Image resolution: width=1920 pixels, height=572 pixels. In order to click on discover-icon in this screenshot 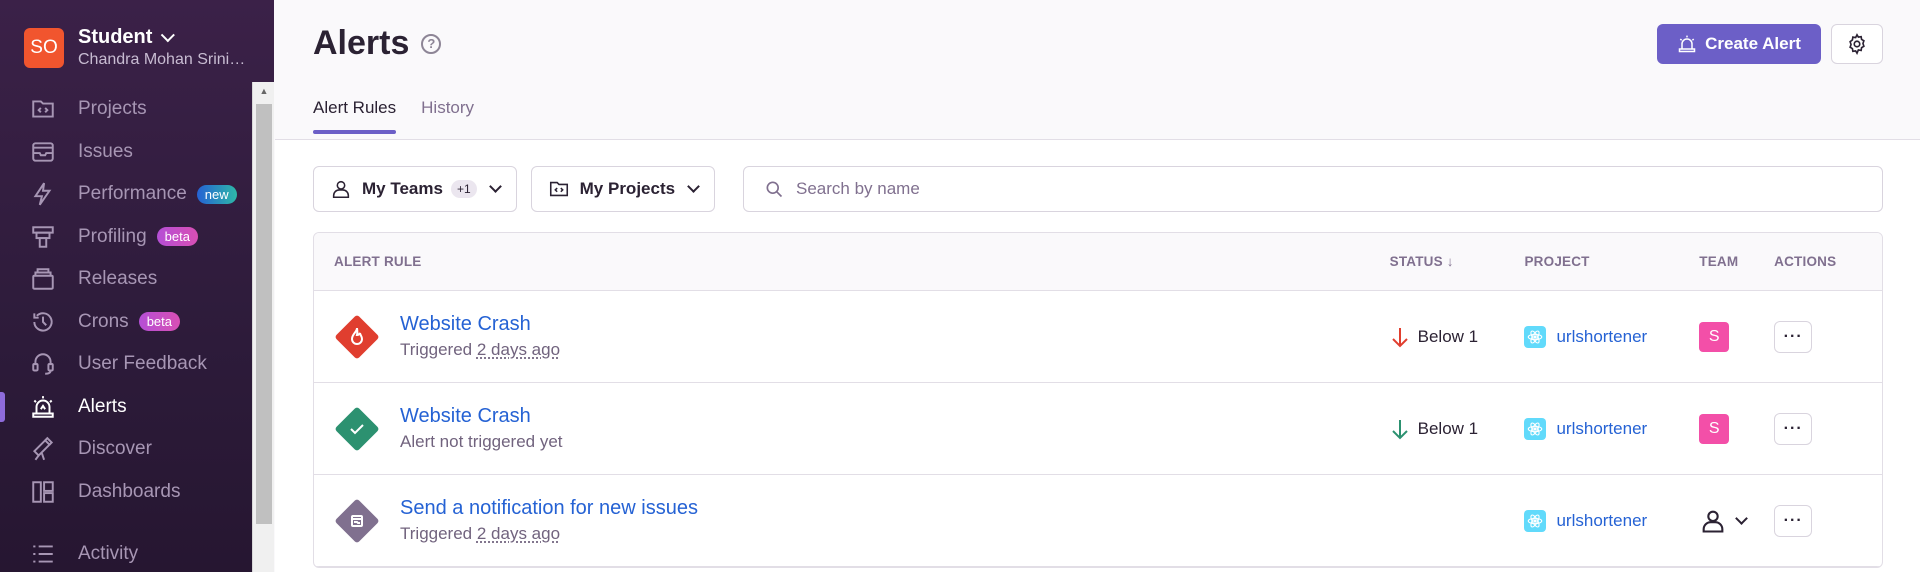, I will do `click(43, 449)`.